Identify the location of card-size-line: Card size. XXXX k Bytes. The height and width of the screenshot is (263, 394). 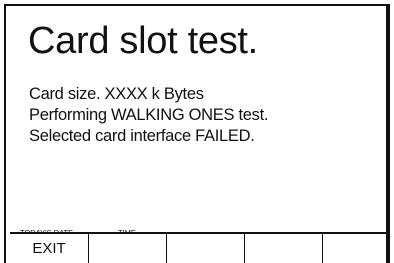
(116, 94).